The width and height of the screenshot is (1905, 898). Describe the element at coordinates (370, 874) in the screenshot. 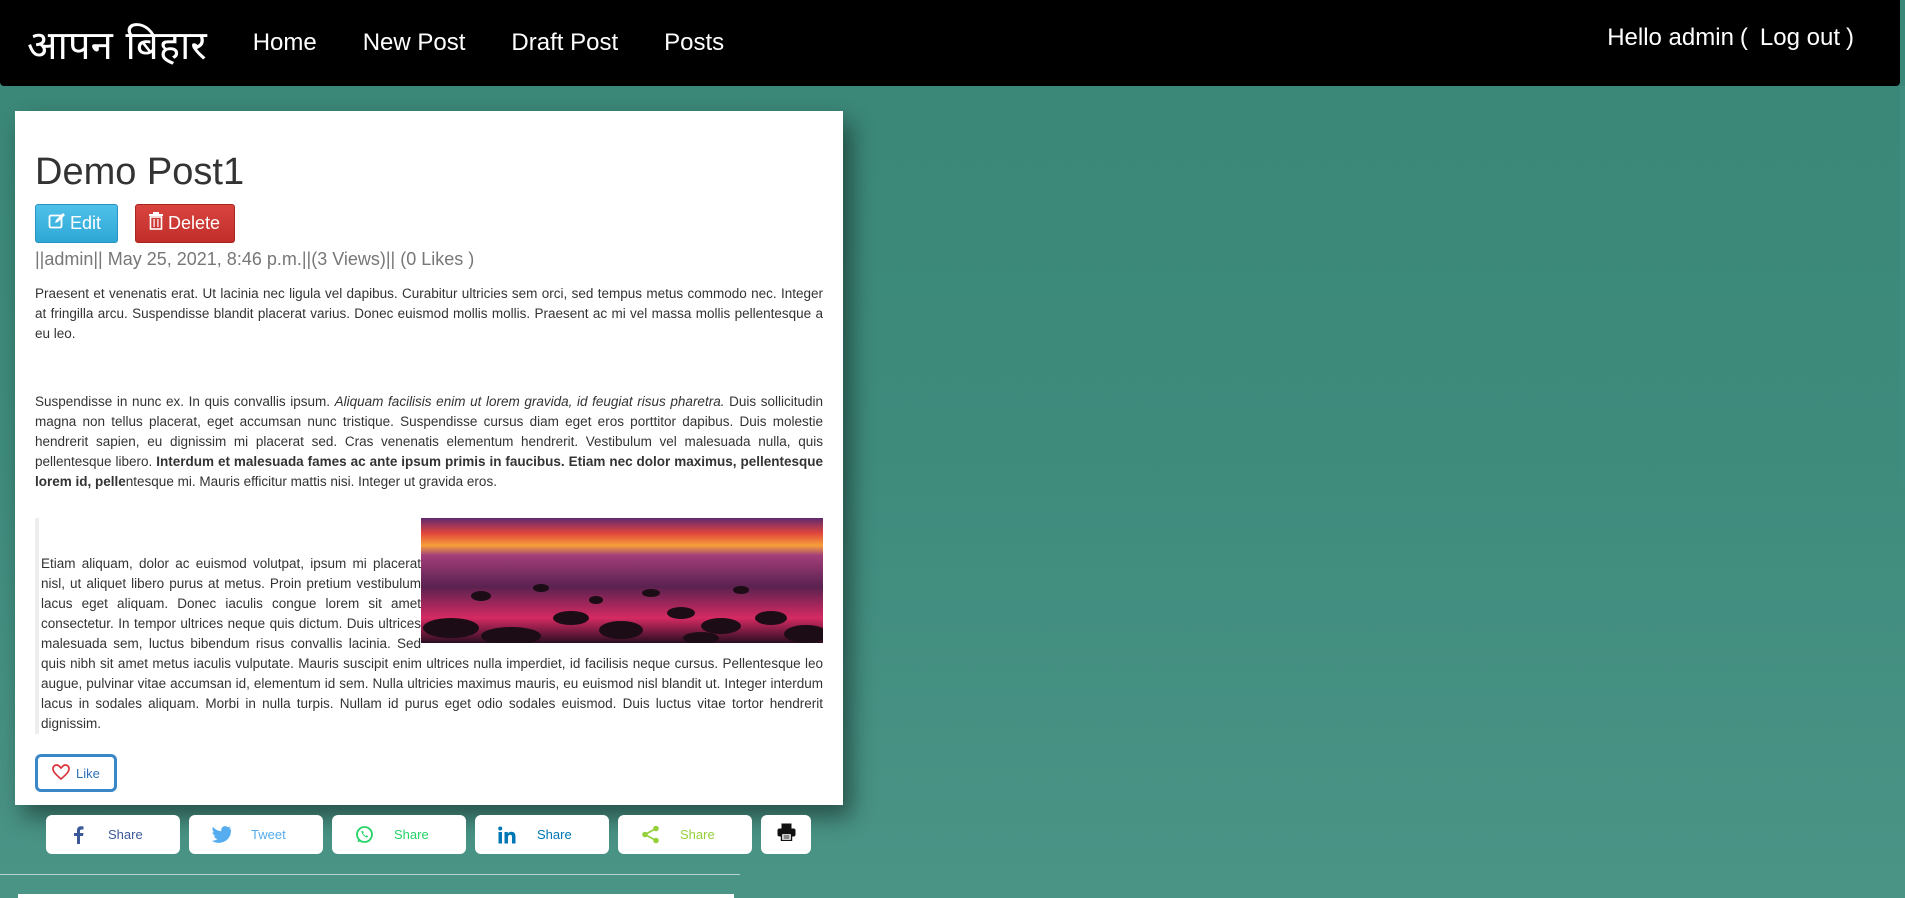

I see `divider` at that location.